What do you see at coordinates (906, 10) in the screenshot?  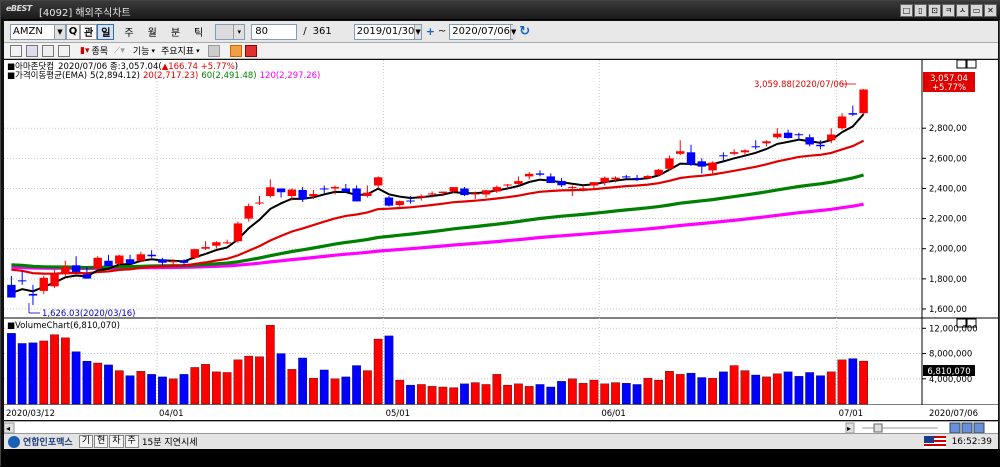 I see `window-btn-restore: □` at bounding box center [906, 10].